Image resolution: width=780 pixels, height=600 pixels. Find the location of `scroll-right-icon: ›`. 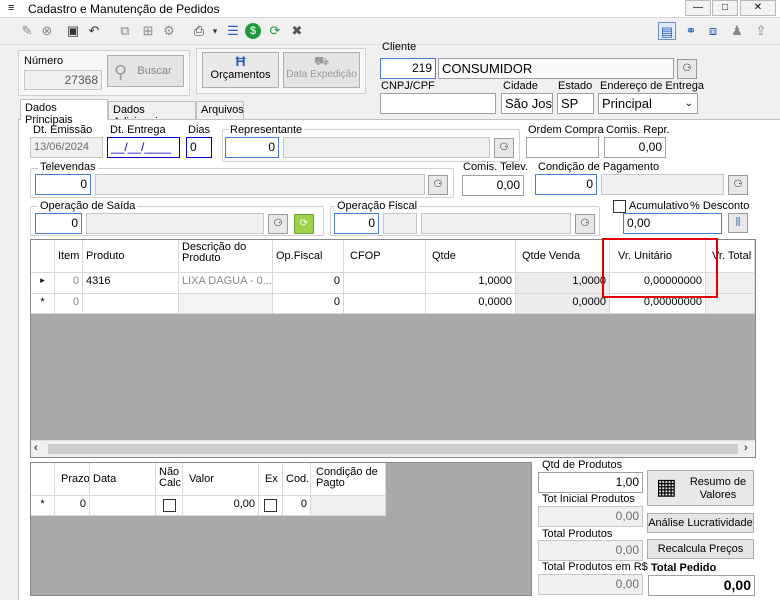

scroll-right-icon: › is located at coordinates (746, 448).